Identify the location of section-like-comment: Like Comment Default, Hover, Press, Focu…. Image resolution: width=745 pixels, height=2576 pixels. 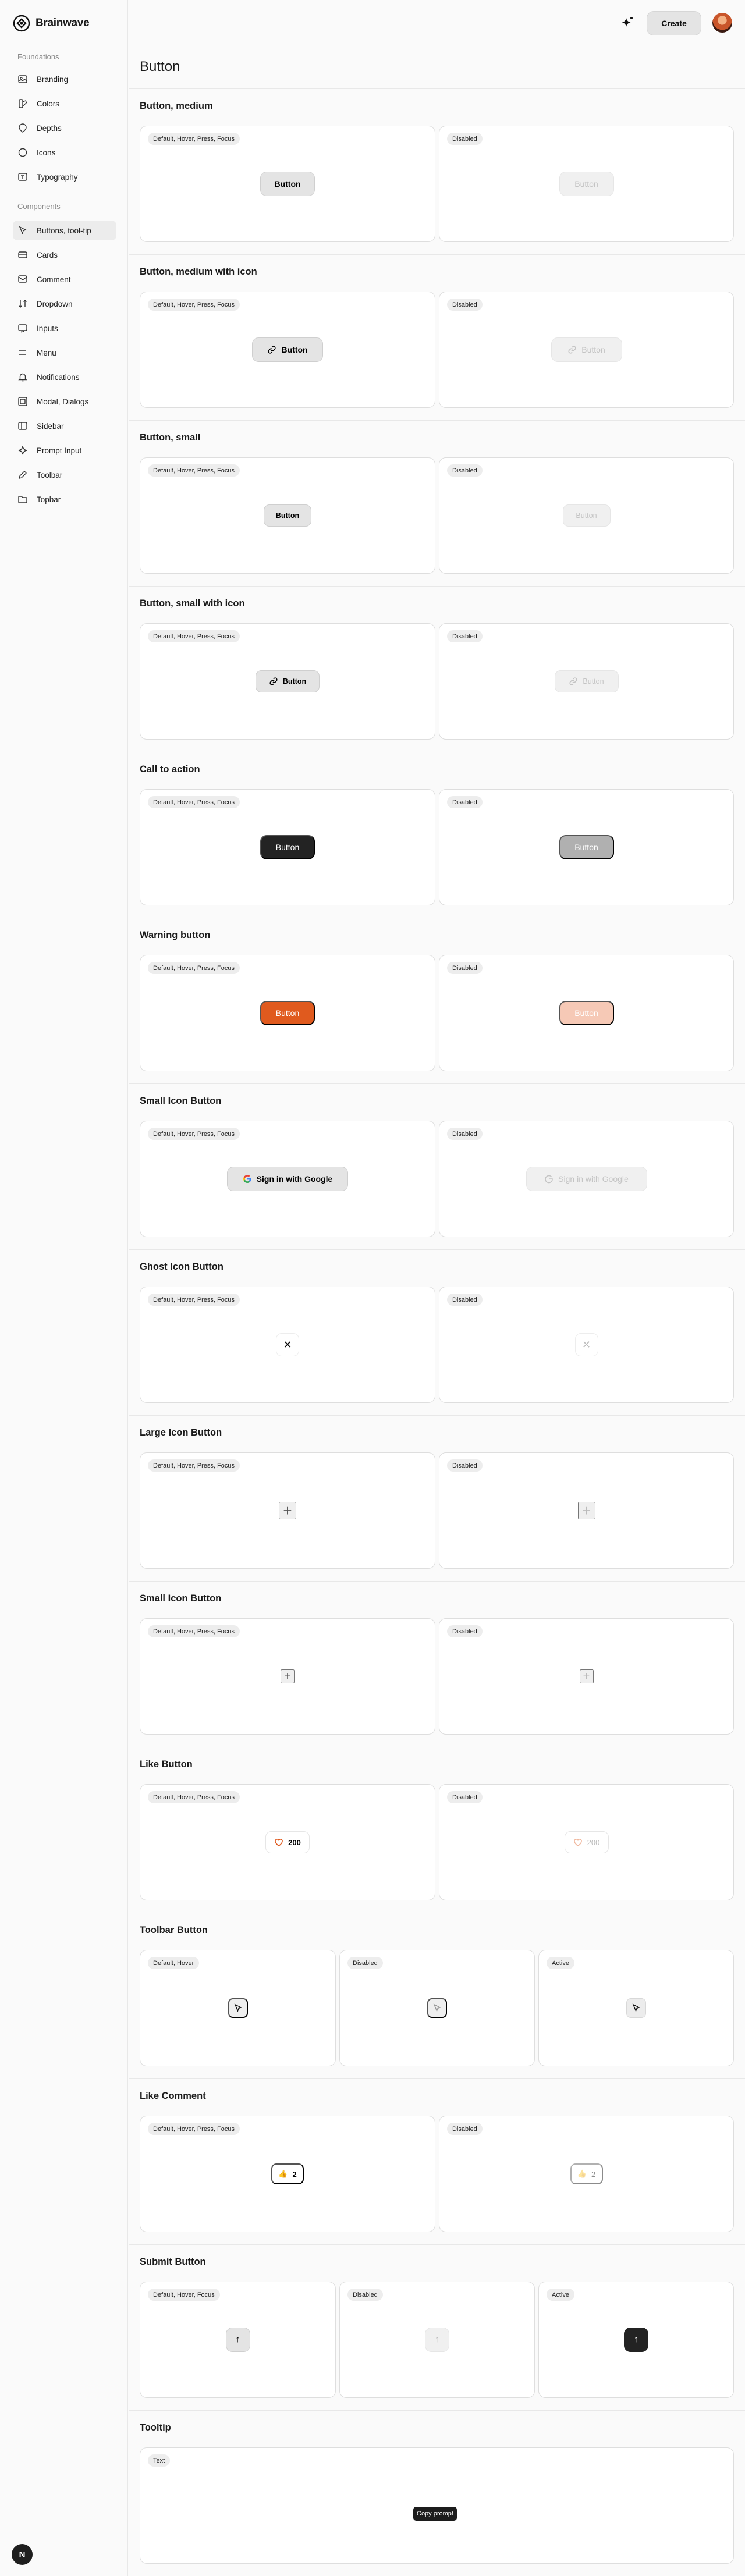
(437, 2162).